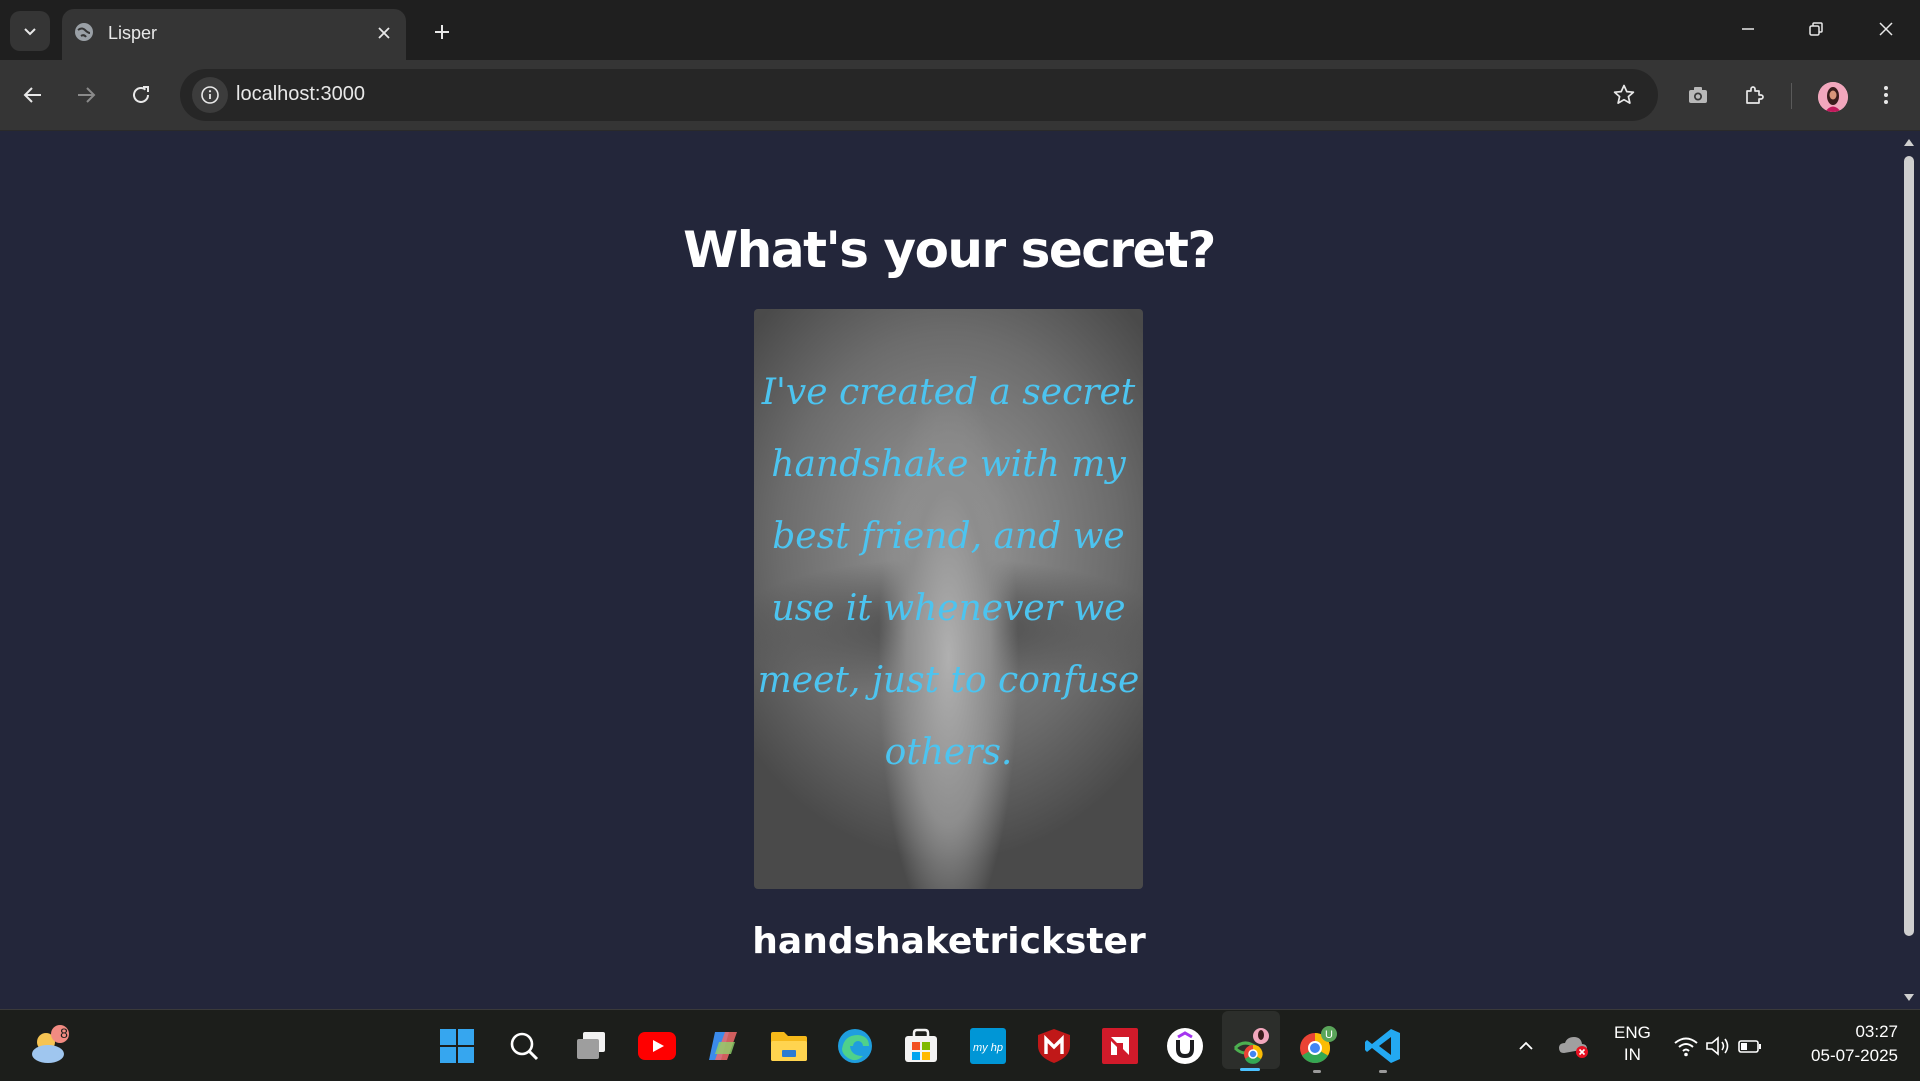 The width and height of the screenshot is (1920, 1081). Describe the element at coordinates (1250, 1069) in the screenshot. I see `active-app-indicator` at that location.